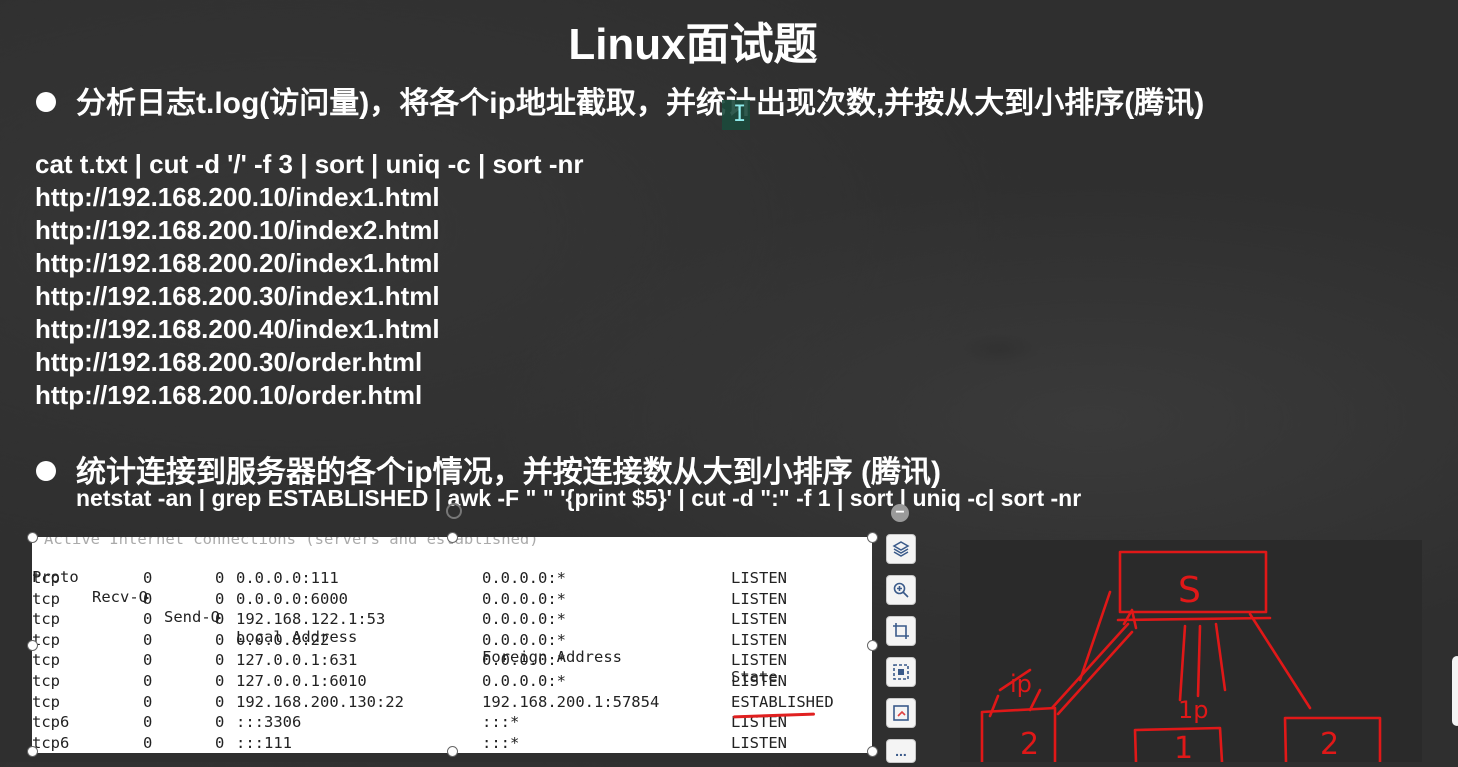 The image size is (1458, 767). Describe the element at coordinates (237, 197) in the screenshot. I see `code-line: http://192.168.200.10/index1.html` at that location.